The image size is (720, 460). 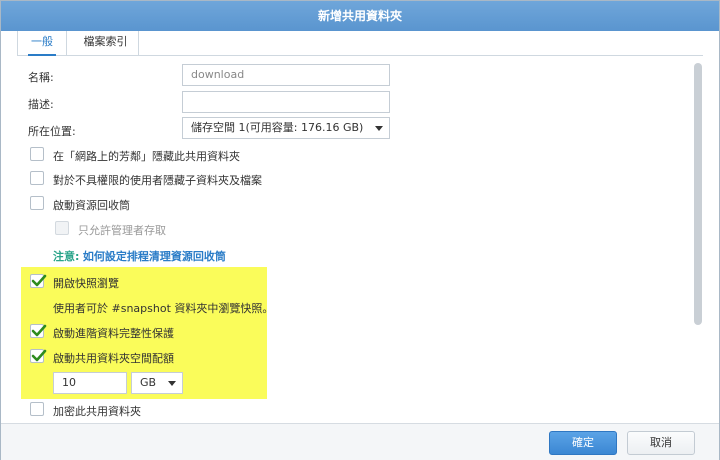 What do you see at coordinates (286, 102) in the screenshot?
I see `description-field` at bounding box center [286, 102].